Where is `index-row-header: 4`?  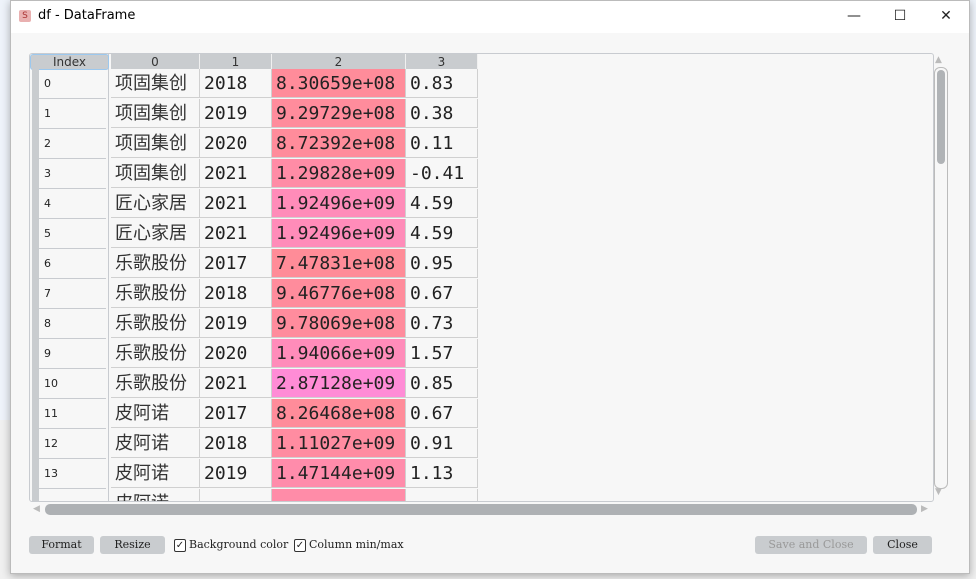 index-row-header: 4 is located at coordinates (69, 204).